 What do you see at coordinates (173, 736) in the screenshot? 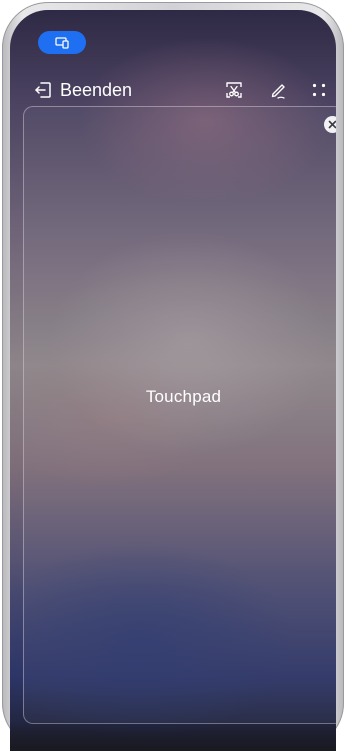
I see `bottom-strip` at bounding box center [173, 736].